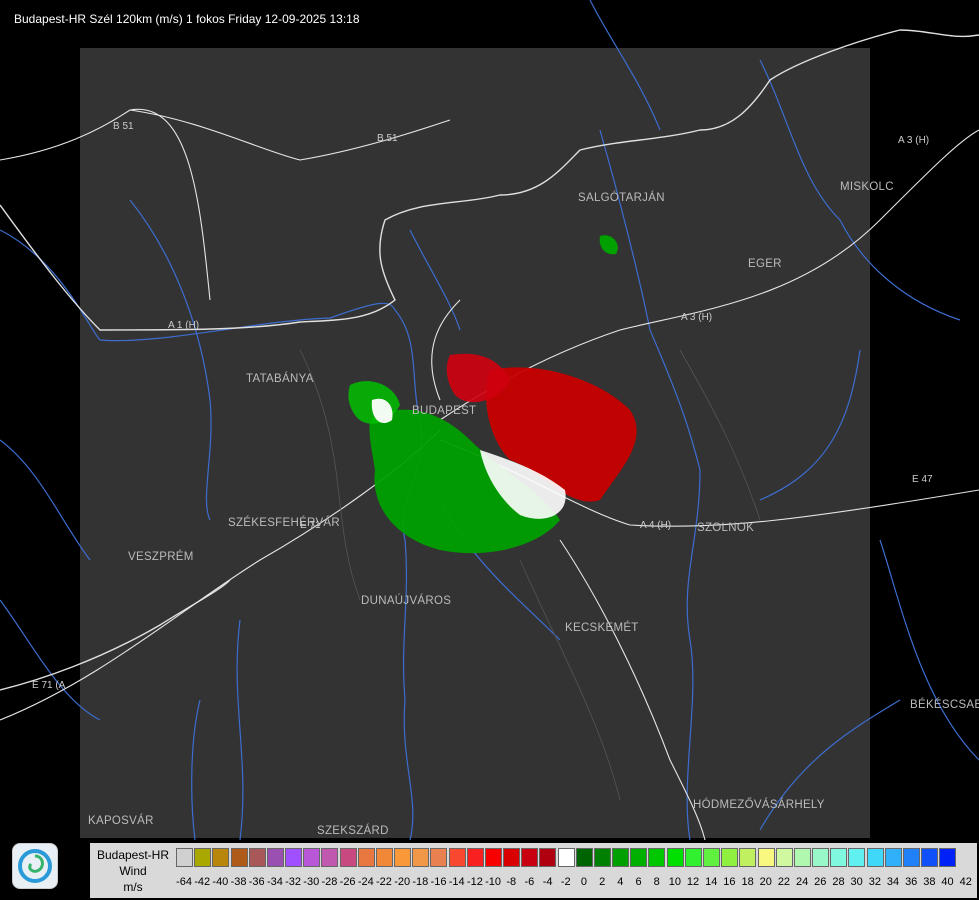 This screenshot has height=900, width=979. What do you see at coordinates (438, 882) in the screenshot?
I see `legend-tick: -16` at bounding box center [438, 882].